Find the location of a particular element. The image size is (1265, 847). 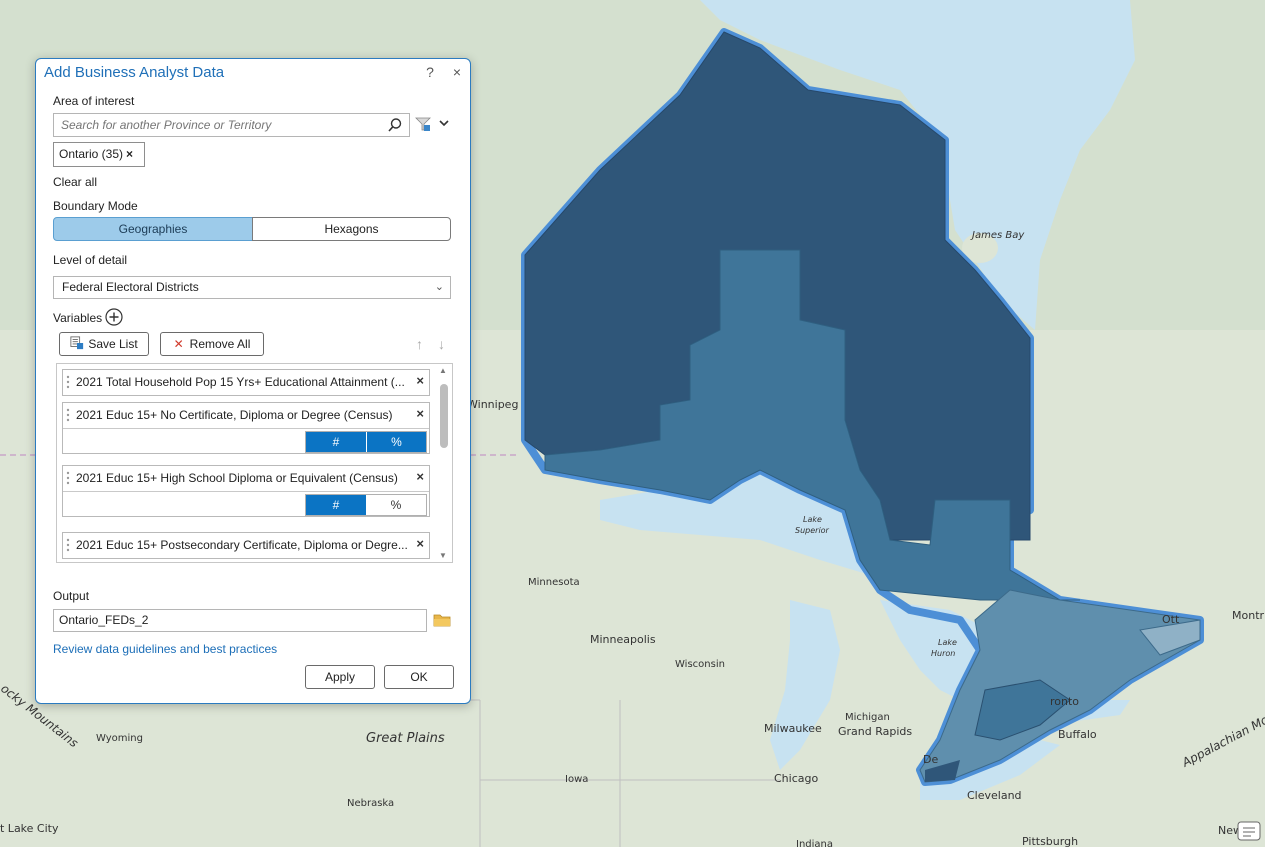

remove-all-label: Remove All is located at coordinates (220, 344).